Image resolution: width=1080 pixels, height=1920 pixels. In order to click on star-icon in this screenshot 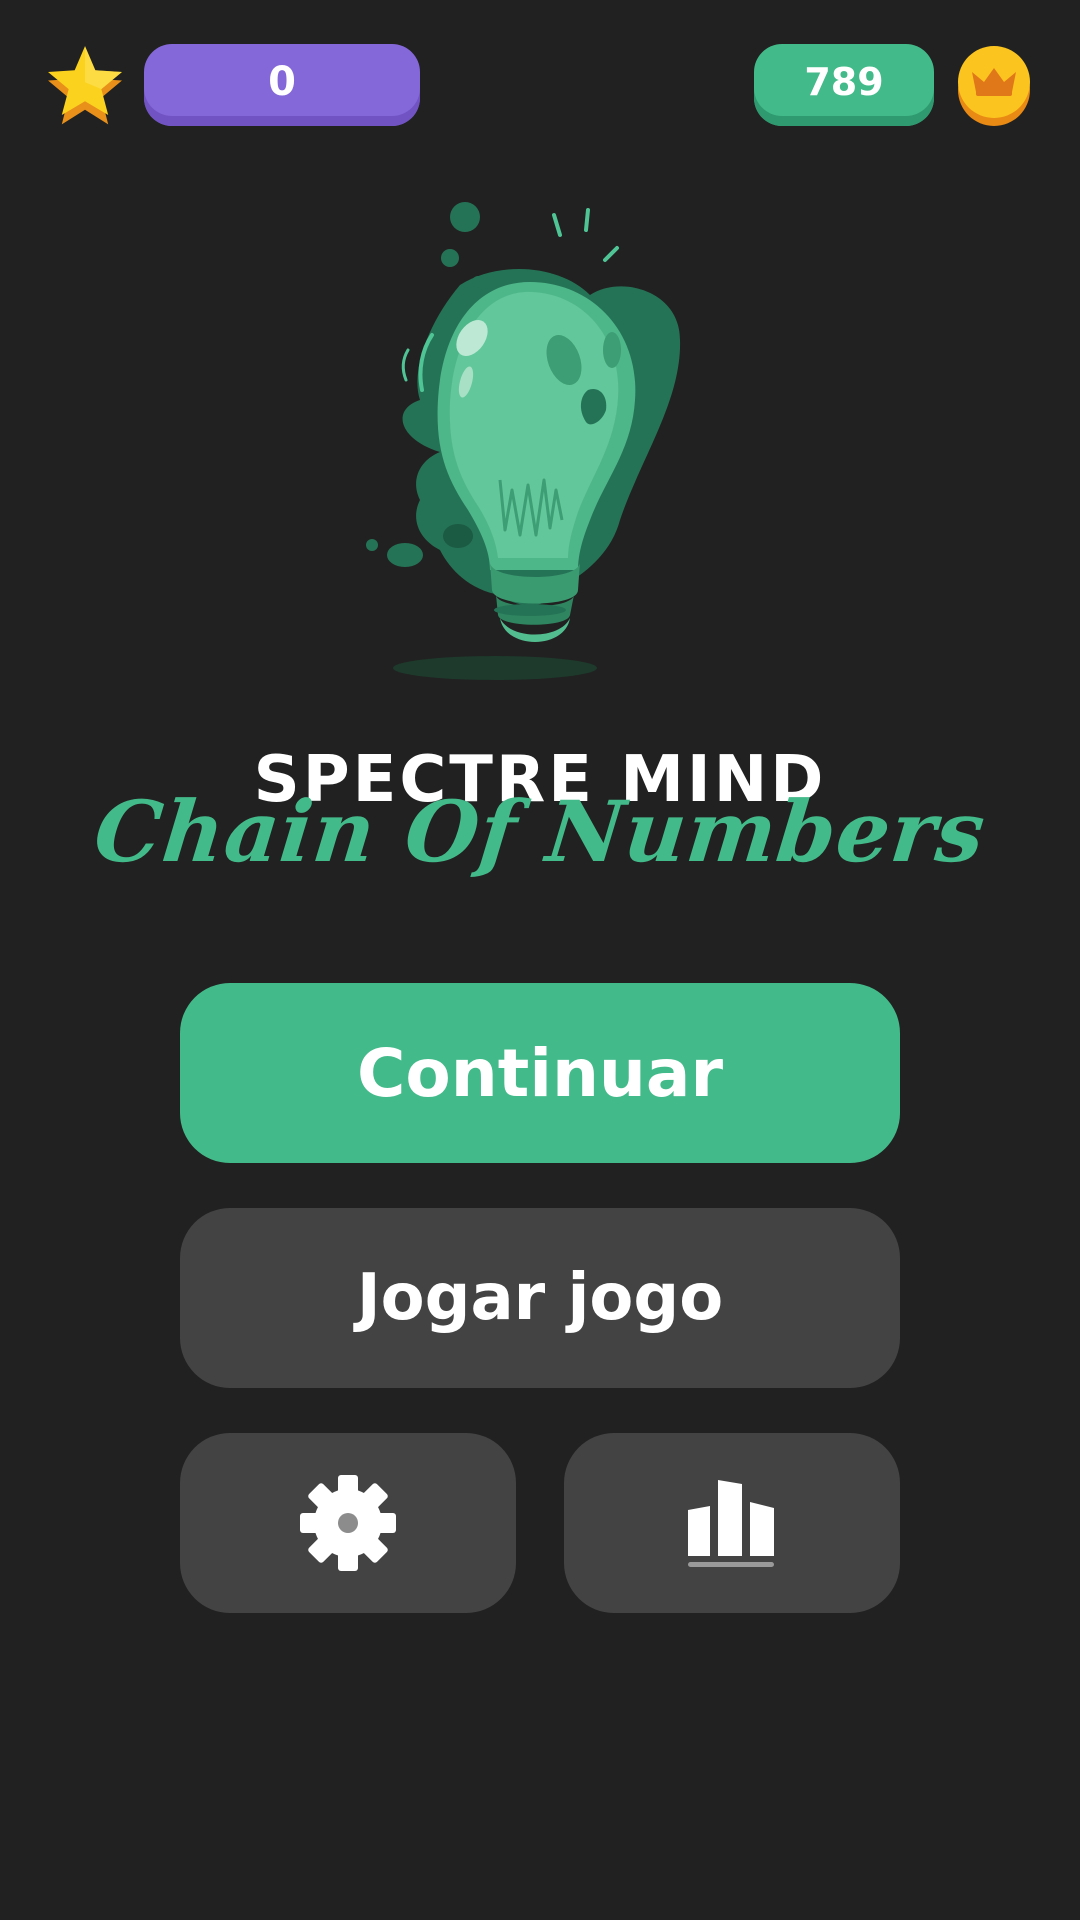, I will do `click(85, 85)`.